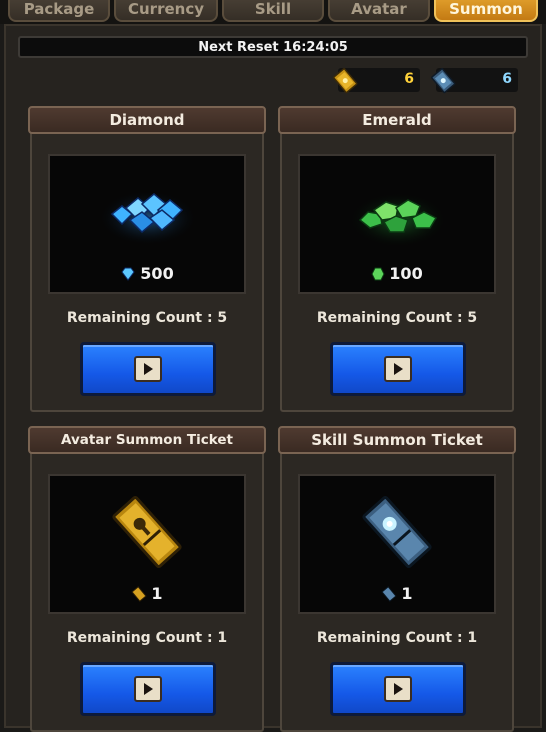 The width and height of the screenshot is (546, 732). I want to click on card-title-text: Avatar Summon Ticket, so click(147, 440).